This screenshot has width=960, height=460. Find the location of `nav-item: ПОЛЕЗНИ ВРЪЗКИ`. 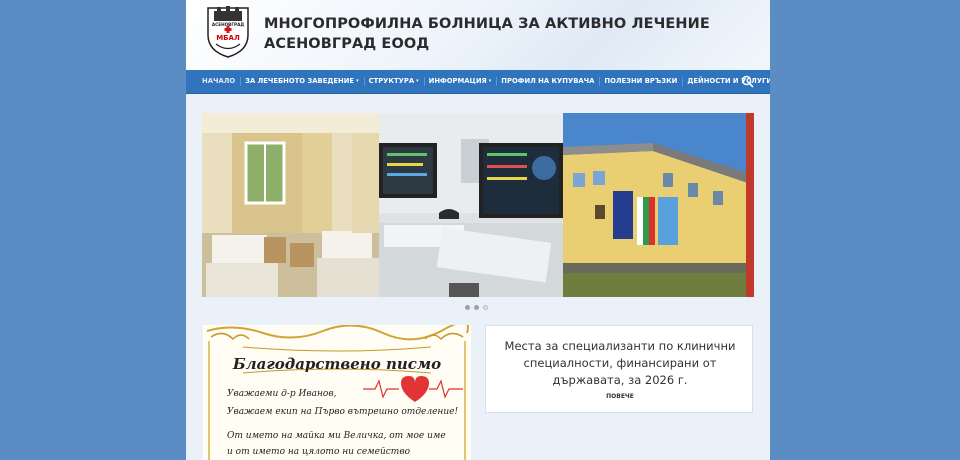

nav-item: ПОЛЕЗНИ ВРЪЗКИ is located at coordinates (640, 81).